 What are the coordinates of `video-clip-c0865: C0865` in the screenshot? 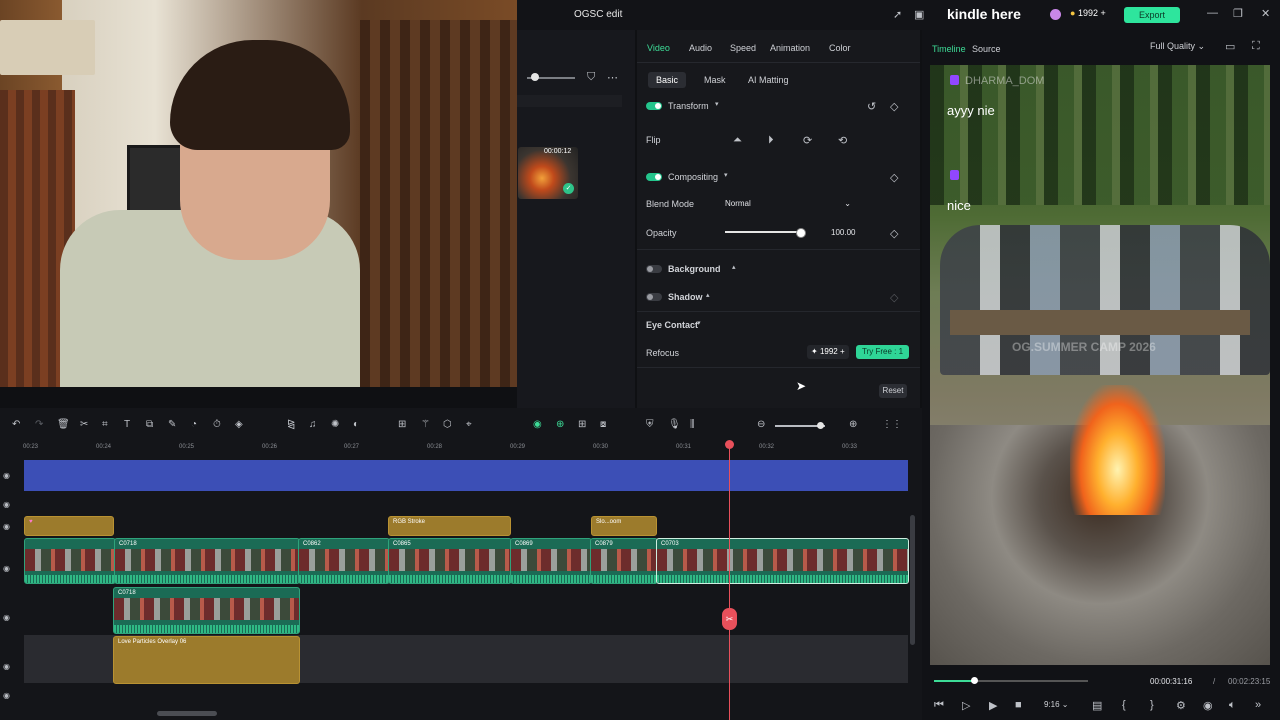 It's located at (450, 561).